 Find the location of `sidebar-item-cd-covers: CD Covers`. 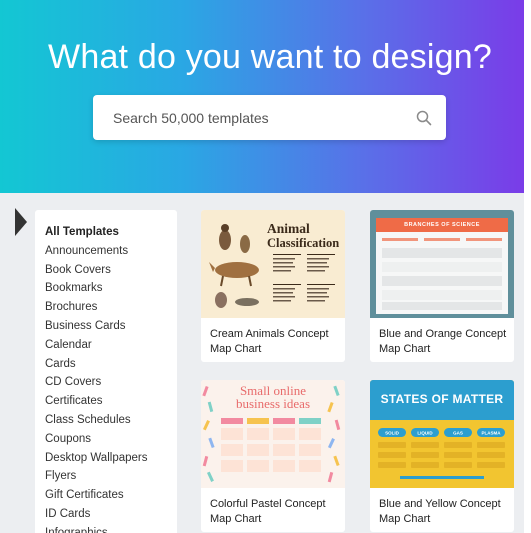

sidebar-item-cd-covers: CD Covers is located at coordinates (111, 382).